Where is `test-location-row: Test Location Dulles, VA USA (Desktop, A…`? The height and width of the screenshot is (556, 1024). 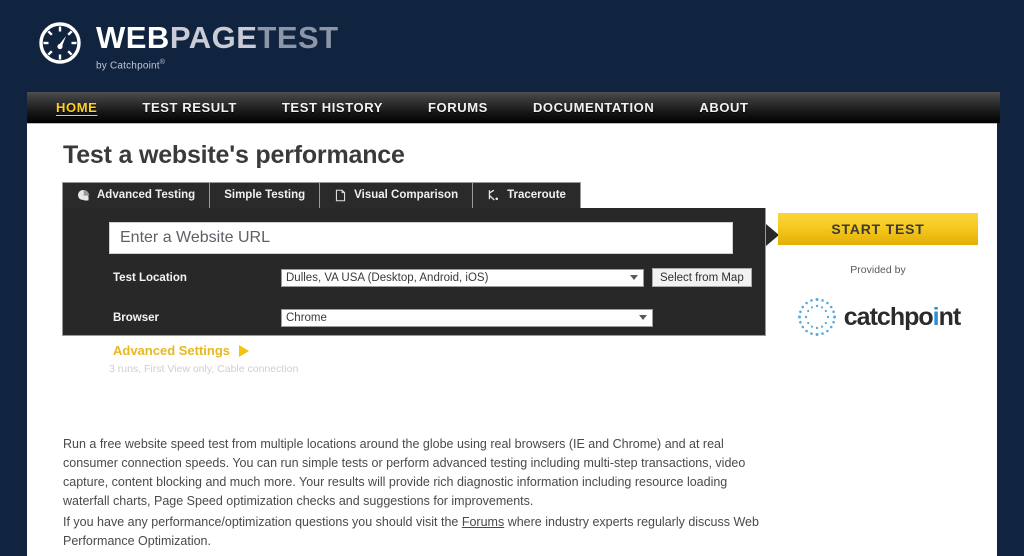 test-location-row: Test Location Dulles, VA USA (Desktop, A… is located at coordinates (432, 277).